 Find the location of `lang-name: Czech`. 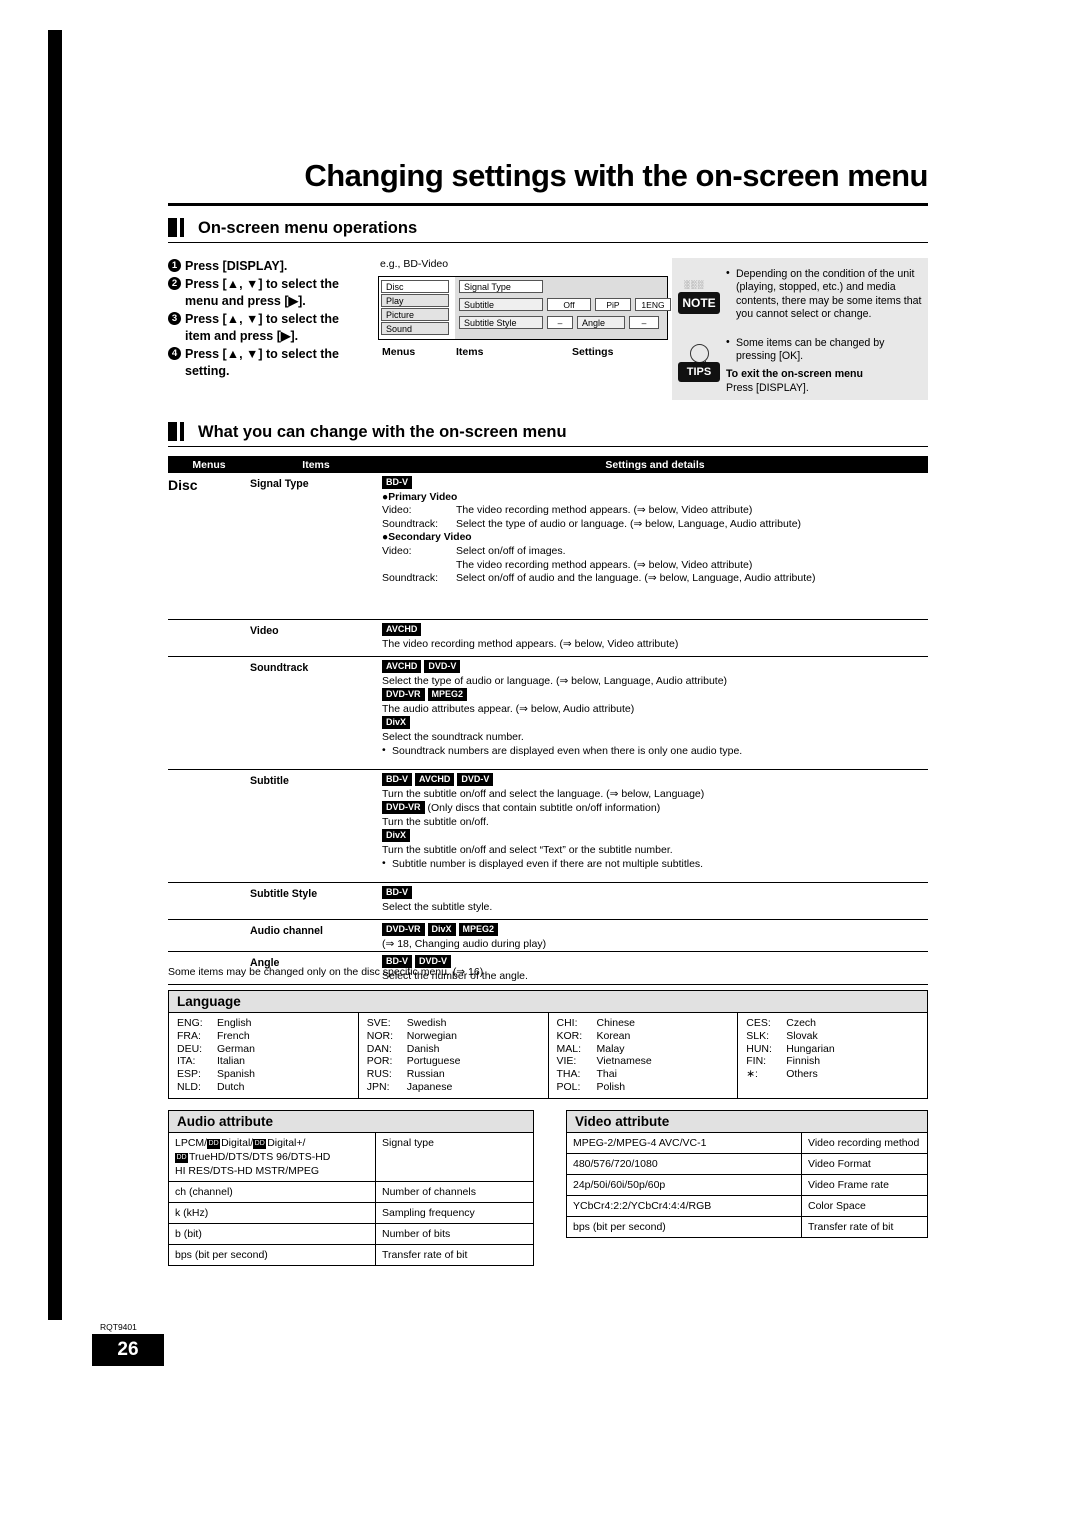

lang-name: Czech is located at coordinates (801, 1023).